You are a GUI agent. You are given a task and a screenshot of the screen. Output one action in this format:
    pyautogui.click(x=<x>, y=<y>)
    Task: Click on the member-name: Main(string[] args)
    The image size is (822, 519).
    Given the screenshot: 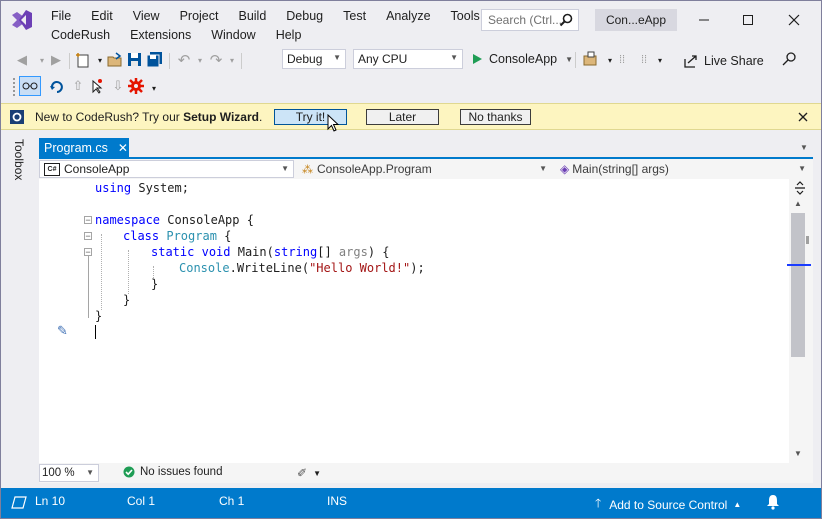 What is the action you would take?
    pyautogui.click(x=620, y=169)
    